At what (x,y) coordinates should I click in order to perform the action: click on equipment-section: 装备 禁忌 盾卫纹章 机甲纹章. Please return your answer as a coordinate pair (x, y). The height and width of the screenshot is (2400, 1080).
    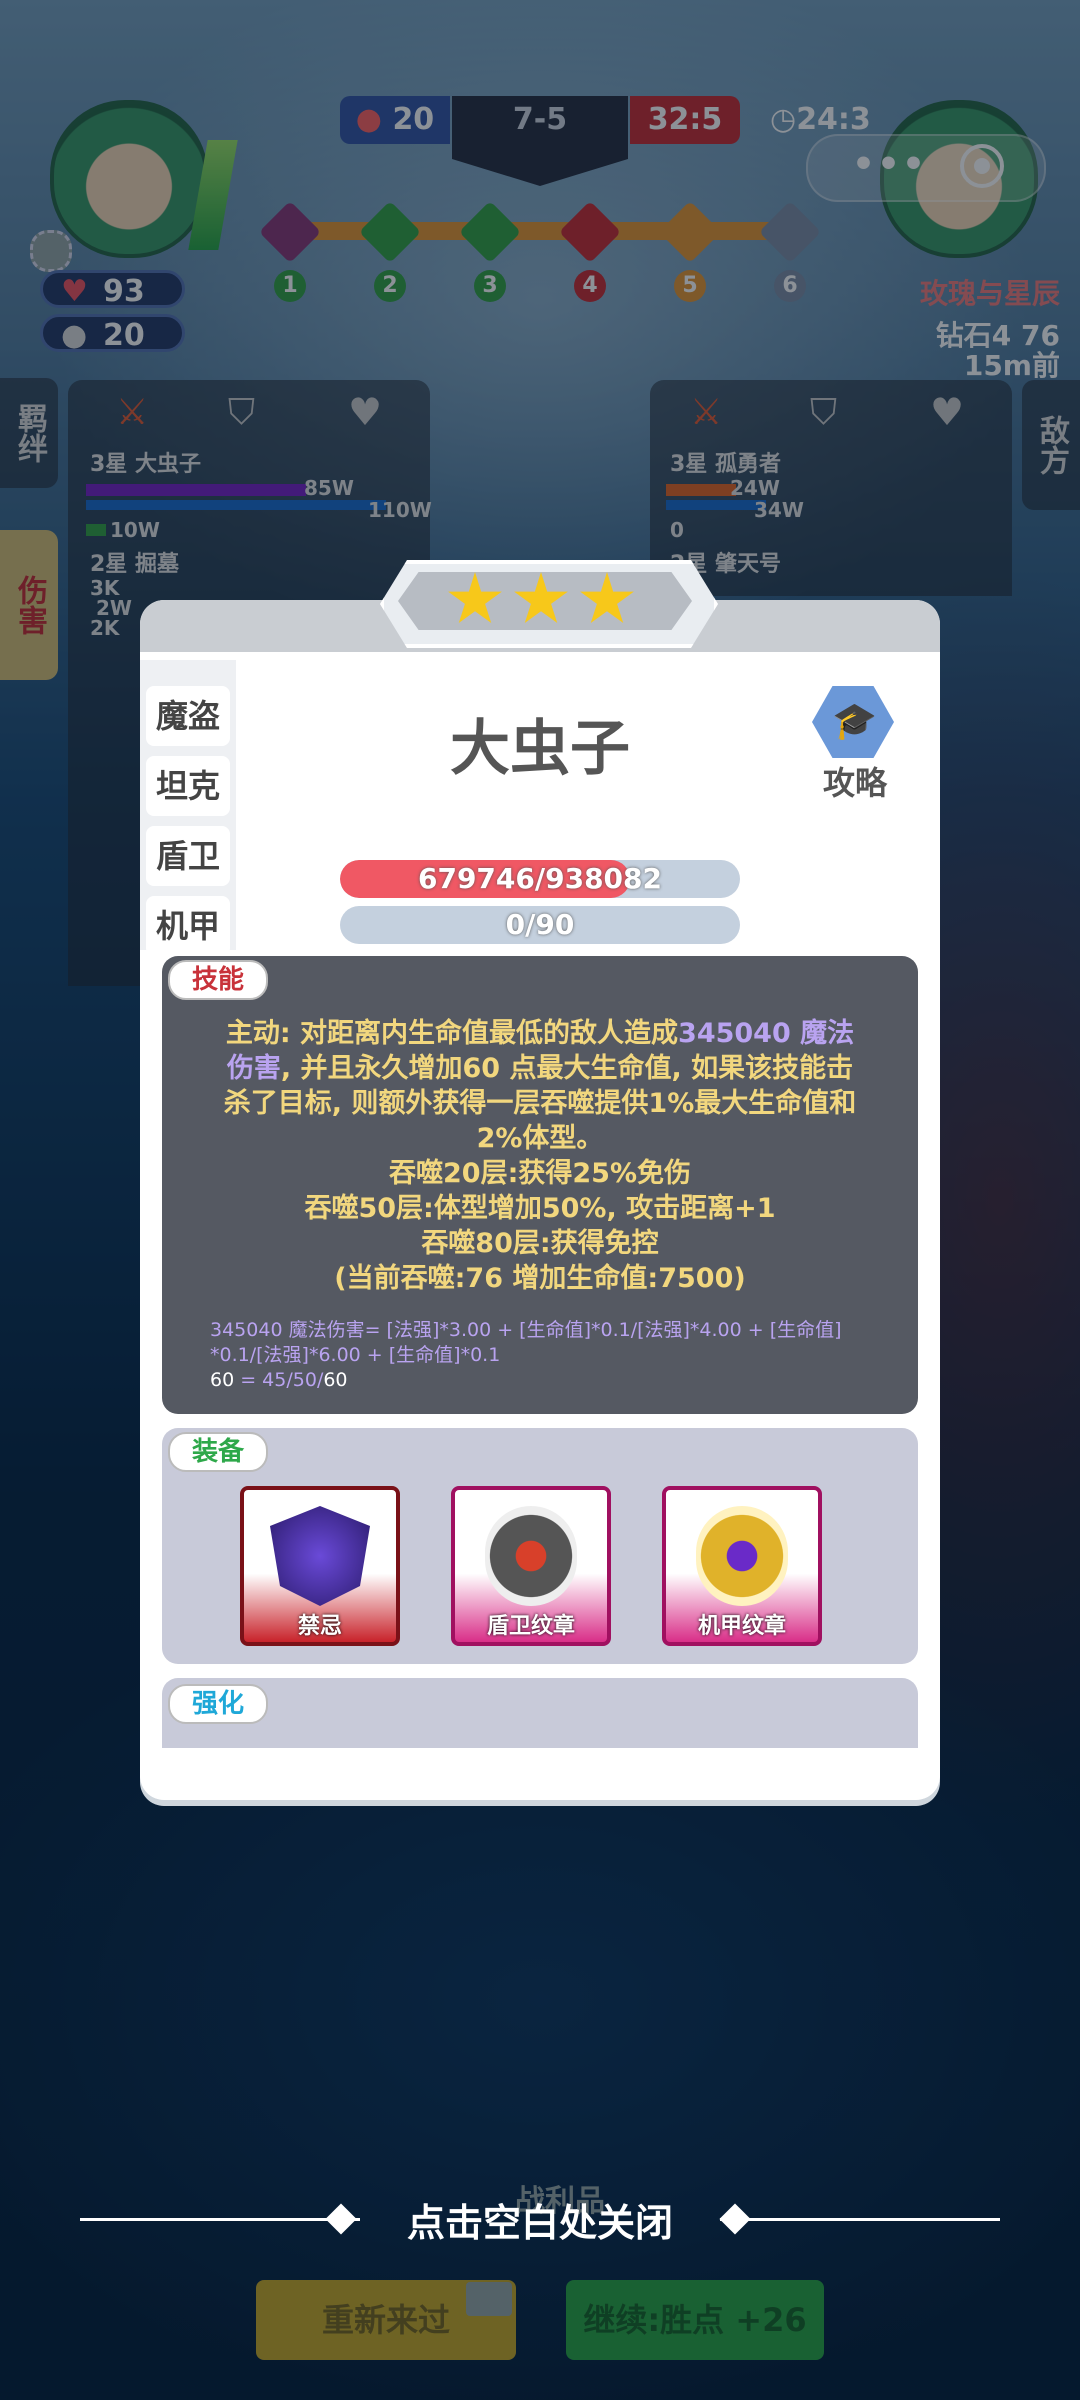
    Looking at the image, I should click on (540, 1546).